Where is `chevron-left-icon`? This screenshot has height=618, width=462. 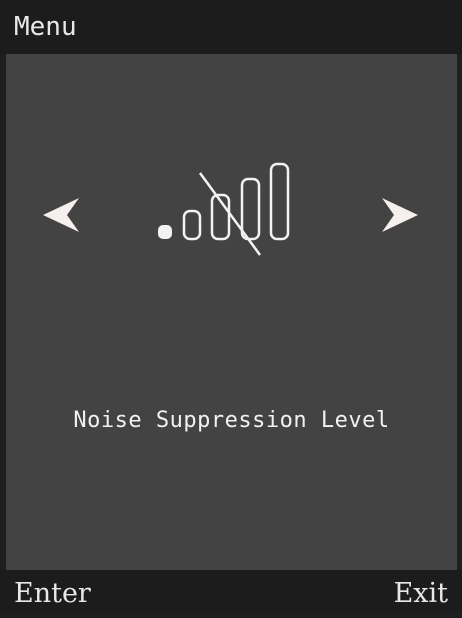
chevron-left-icon is located at coordinates (61, 215).